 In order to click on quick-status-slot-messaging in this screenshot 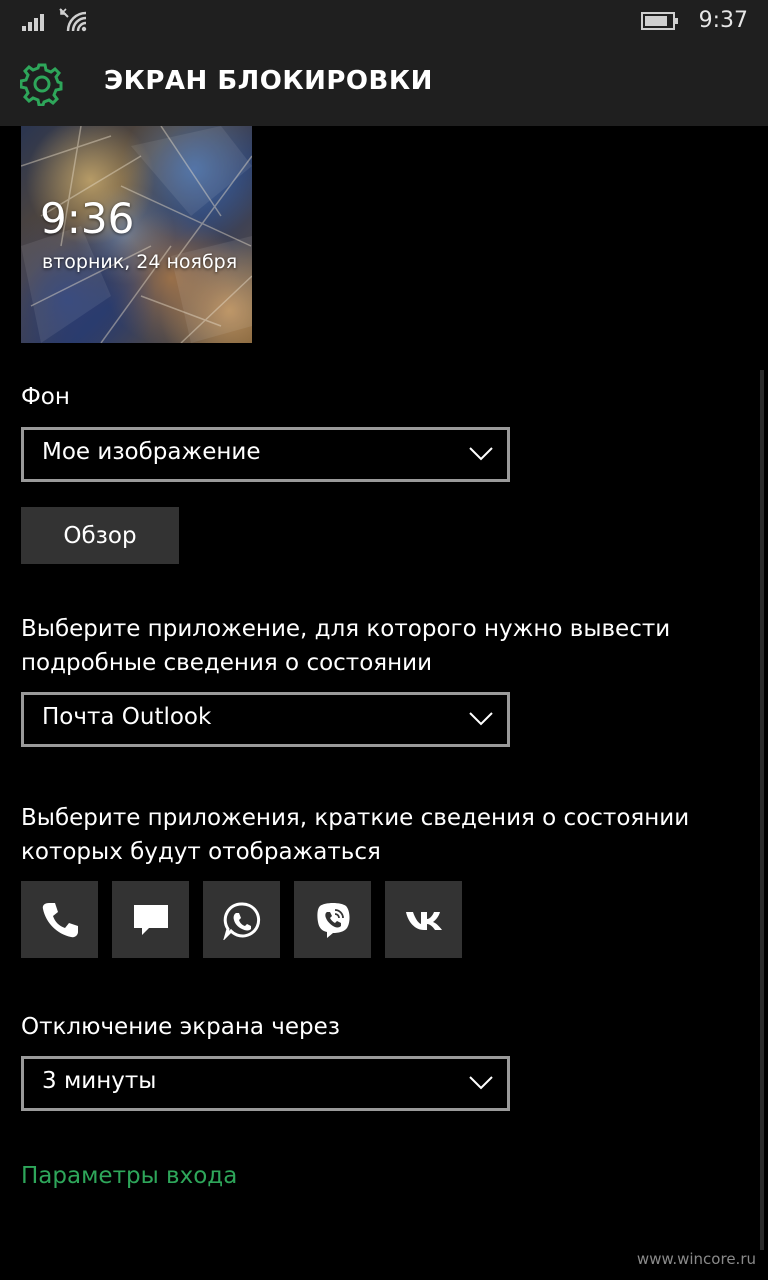, I will do `click(150, 919)`.